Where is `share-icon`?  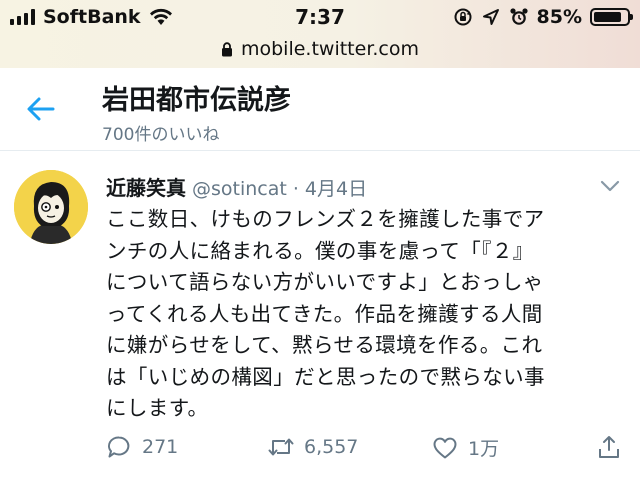 share-icon is located at coordinates (609, 447).